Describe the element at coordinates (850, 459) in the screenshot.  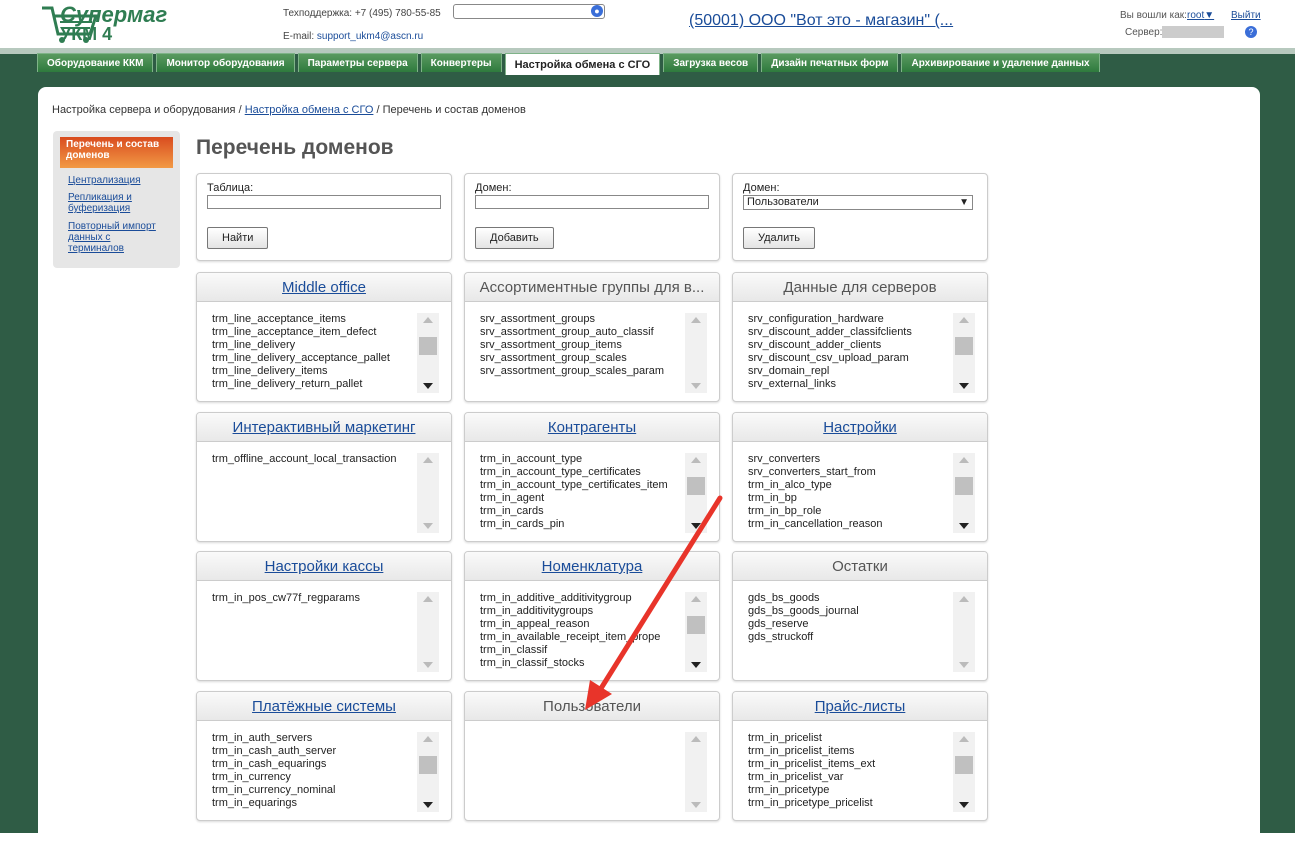
I see `list-item: srv_converters` at that location.